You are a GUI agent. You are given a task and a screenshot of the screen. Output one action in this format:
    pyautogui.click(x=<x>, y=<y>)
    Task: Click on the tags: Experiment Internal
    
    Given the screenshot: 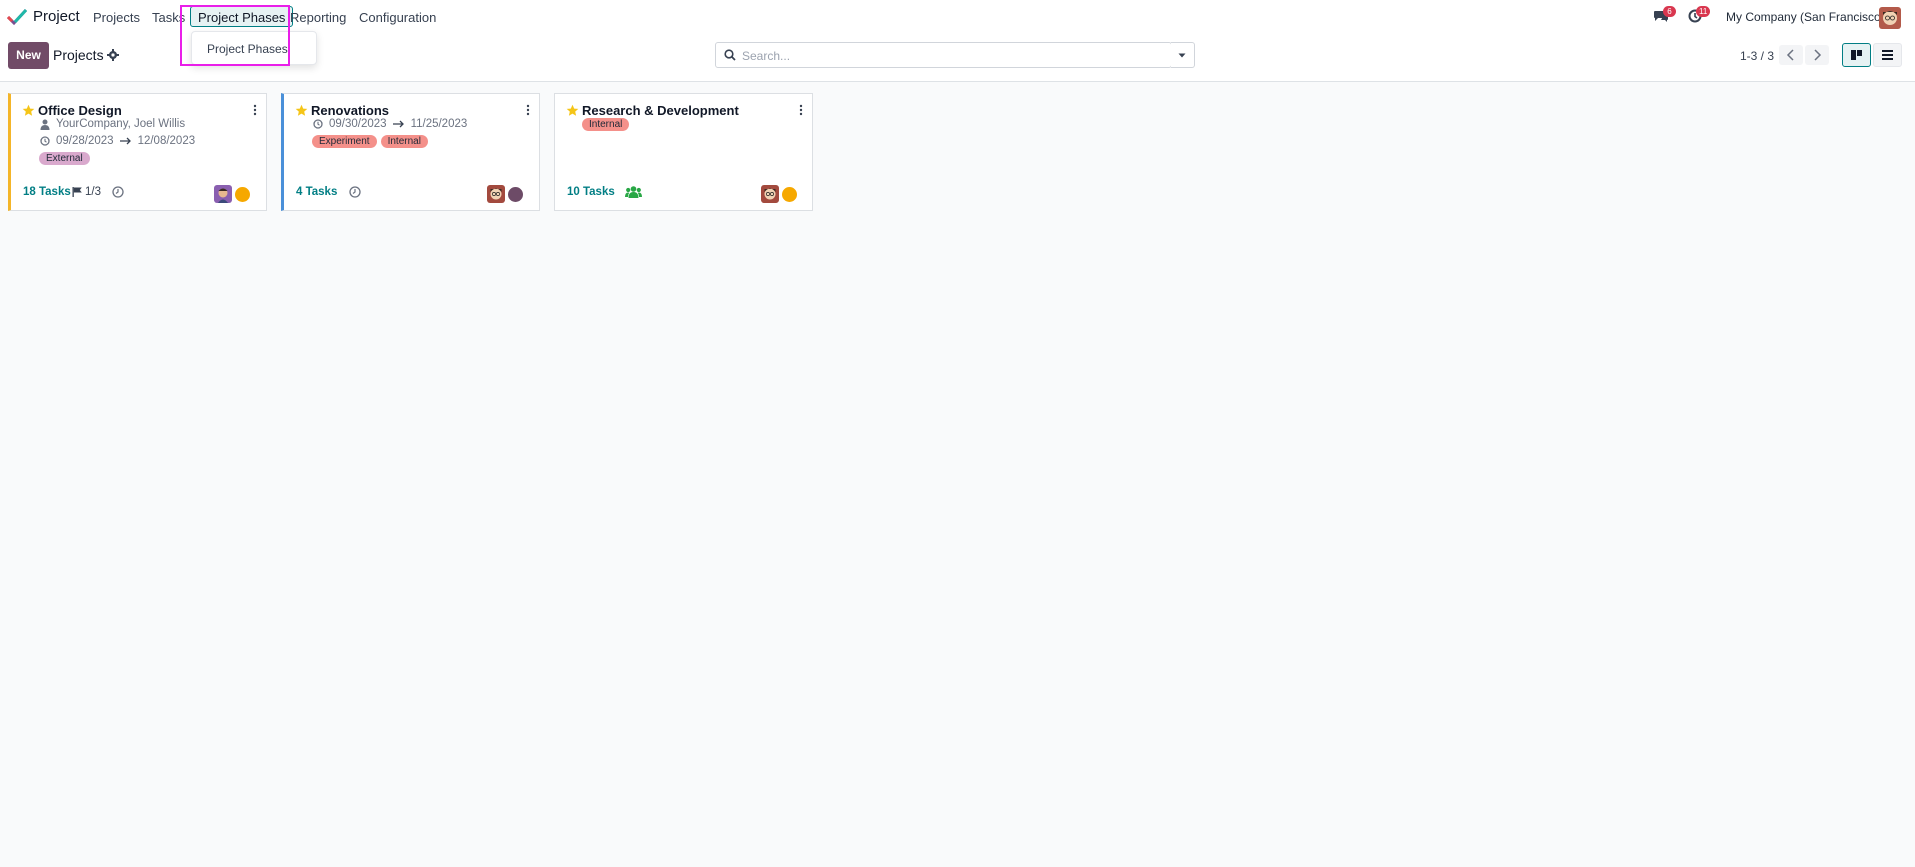 What is the action you would take?
    pyautogui.click(x=370, y=141)
    